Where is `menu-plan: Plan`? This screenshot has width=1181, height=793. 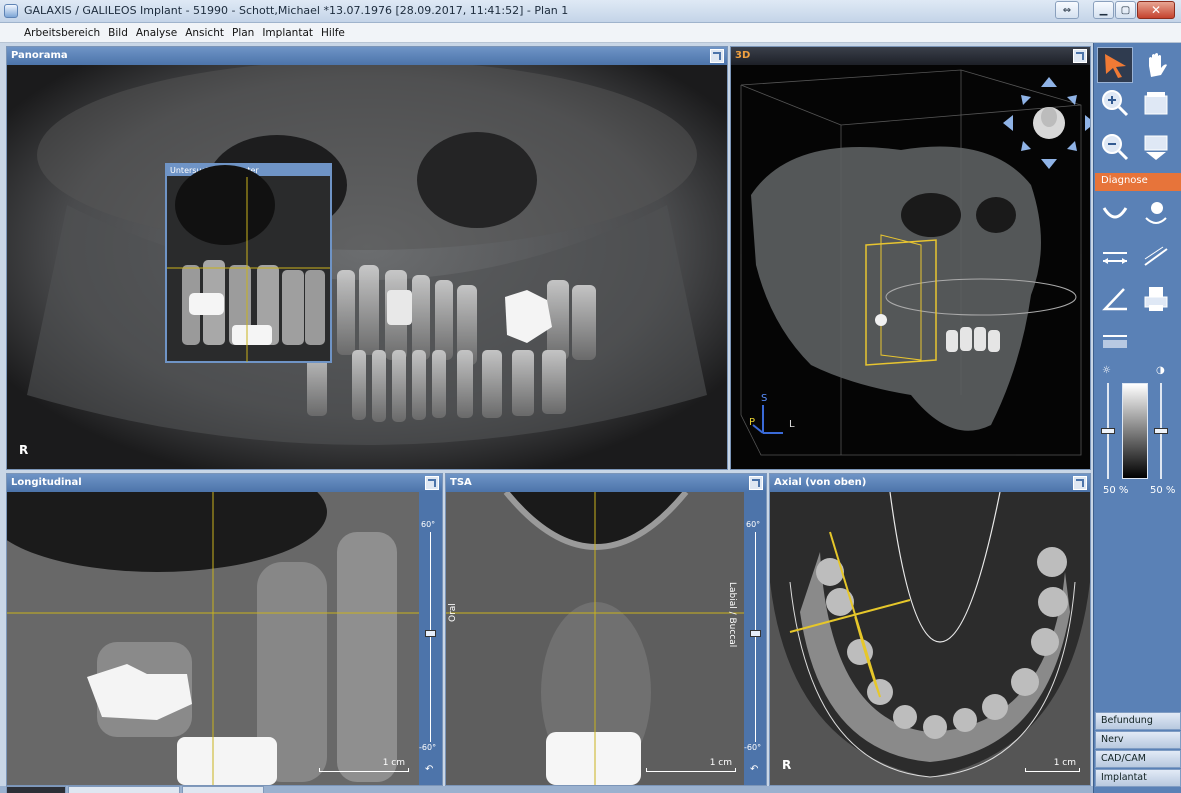 menu-plan: Plan is located at coordinates (243, 33).